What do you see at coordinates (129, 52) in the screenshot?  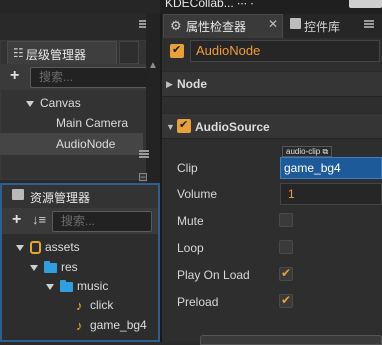 I see `hierarchy-tab-close` at bounding box center [129, 52].